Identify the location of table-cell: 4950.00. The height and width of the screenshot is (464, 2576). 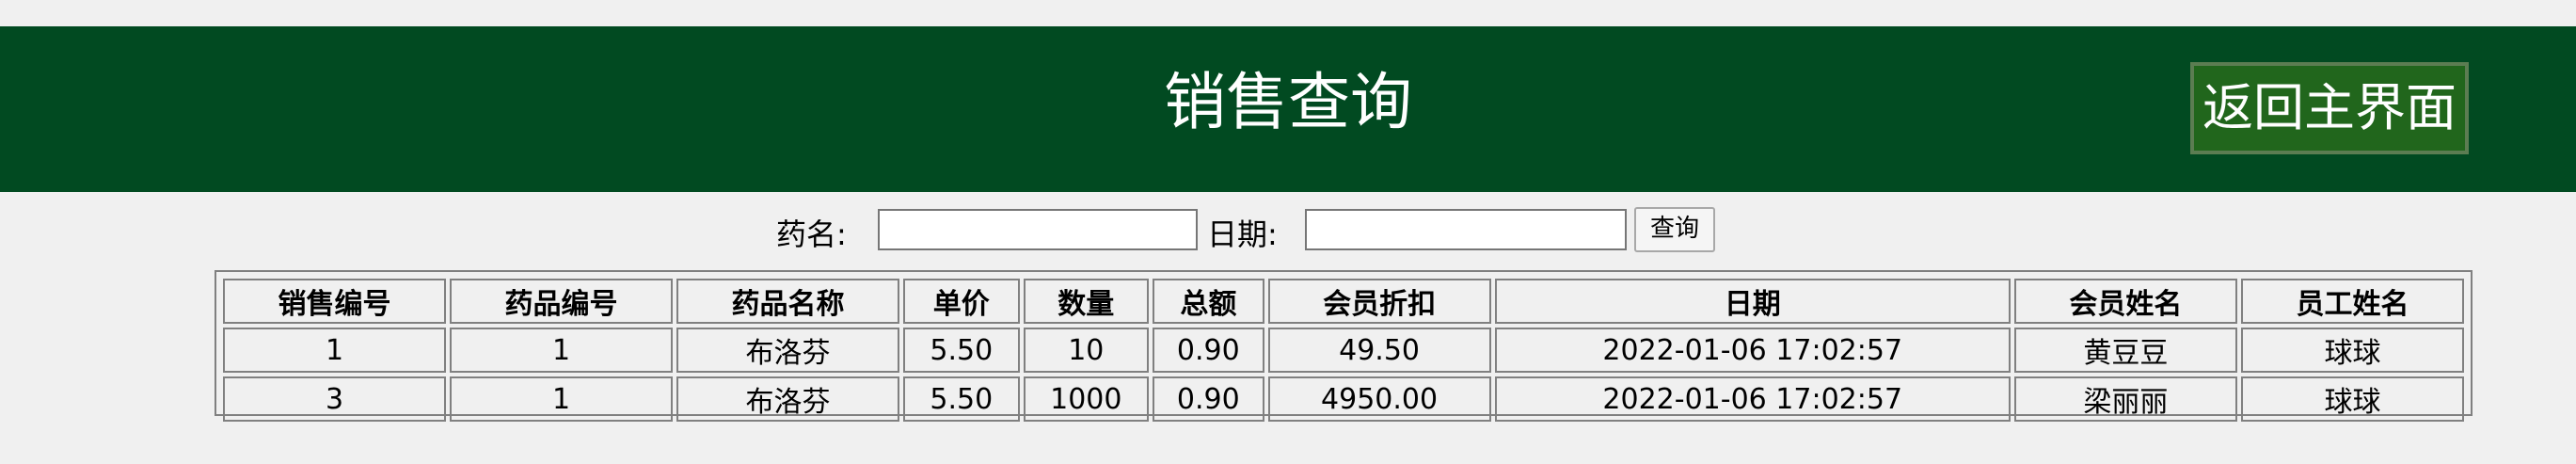
(1379, 399).